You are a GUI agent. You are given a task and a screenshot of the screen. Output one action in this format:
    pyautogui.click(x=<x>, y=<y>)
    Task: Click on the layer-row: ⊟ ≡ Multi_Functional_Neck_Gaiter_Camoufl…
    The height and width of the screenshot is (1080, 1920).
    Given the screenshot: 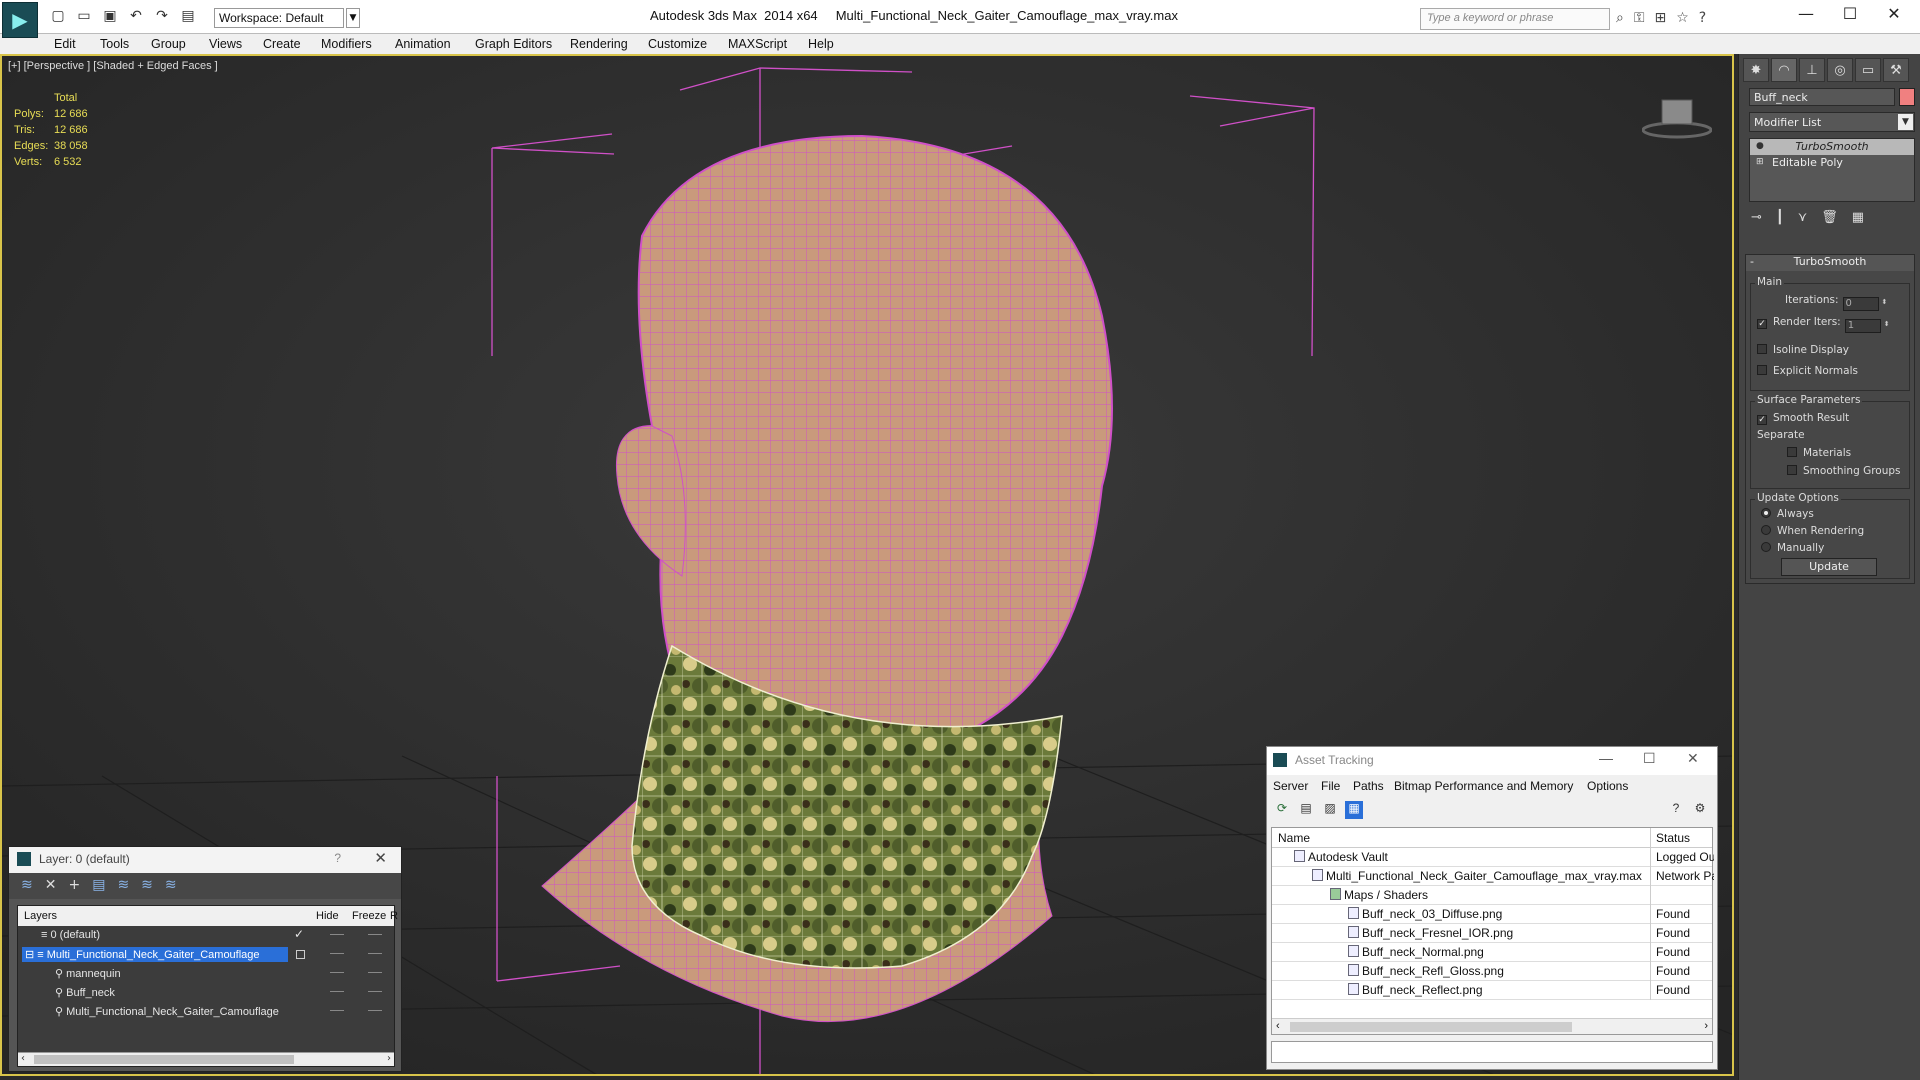 What is the action you would take?
    pyautogui.click(x=206, y=954)
    